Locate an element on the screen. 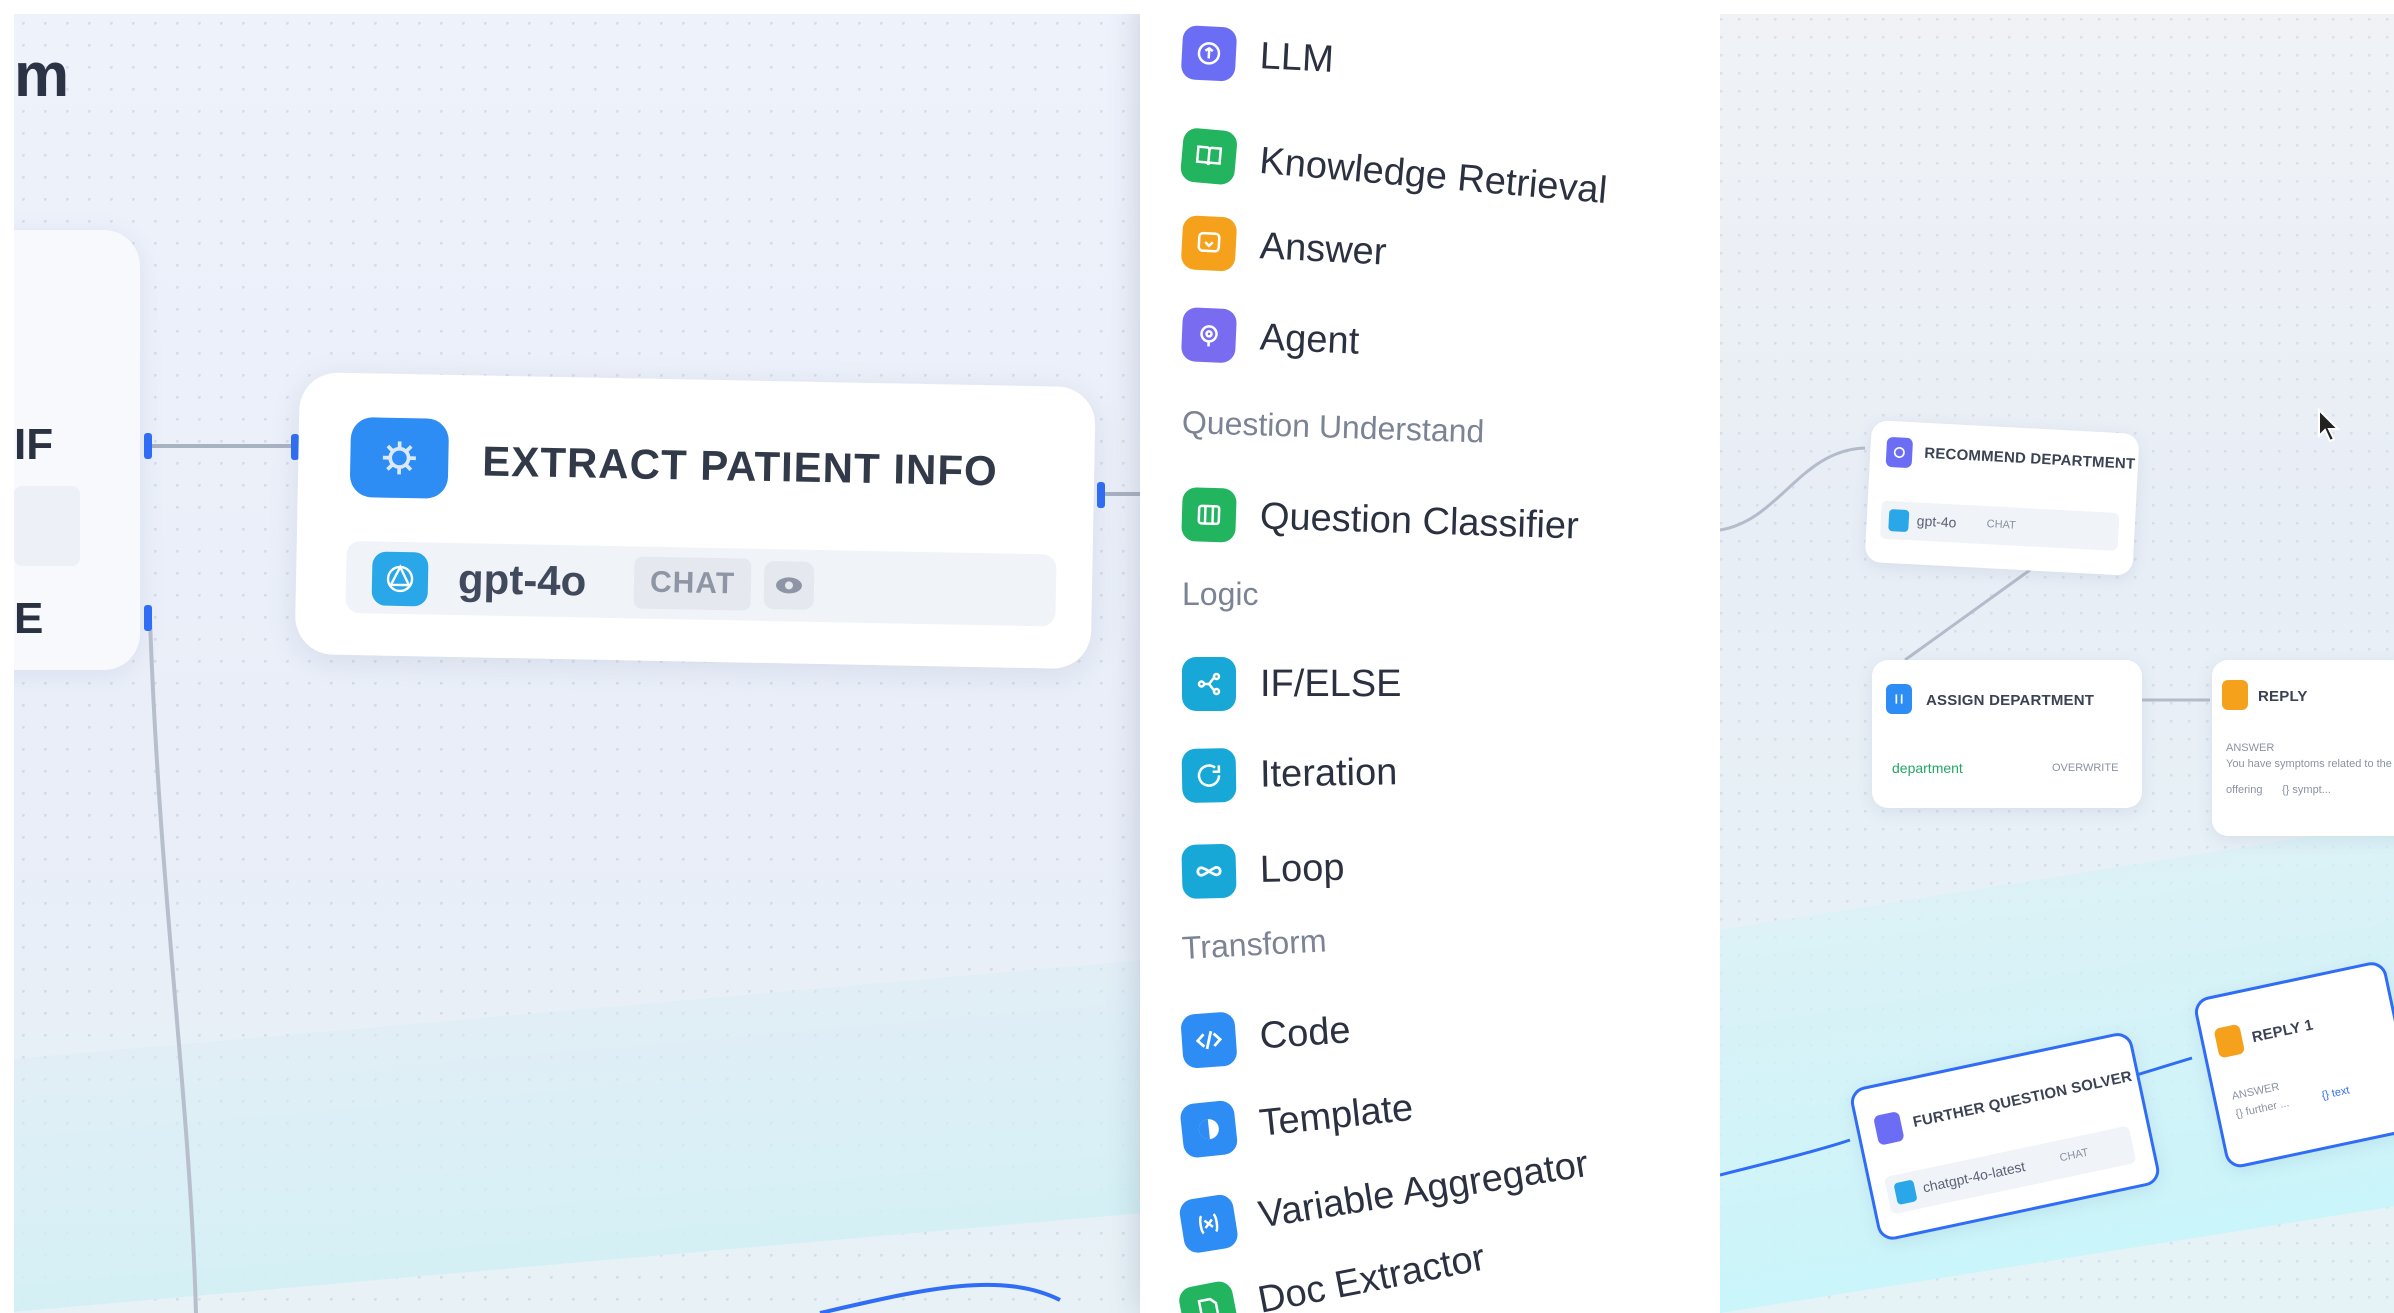 Image resolution: width=2394 pixels, height=1313 pixels. else-output-handle is located at coordinates (148, 618).